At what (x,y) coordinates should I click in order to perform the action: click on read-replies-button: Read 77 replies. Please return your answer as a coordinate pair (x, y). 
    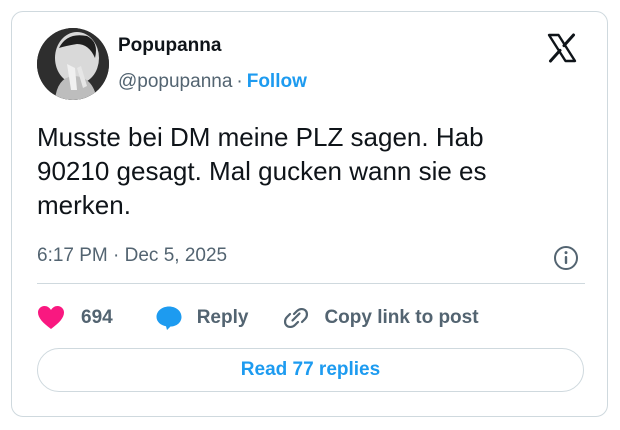
    Looking at the image, I should click on (310, 370).